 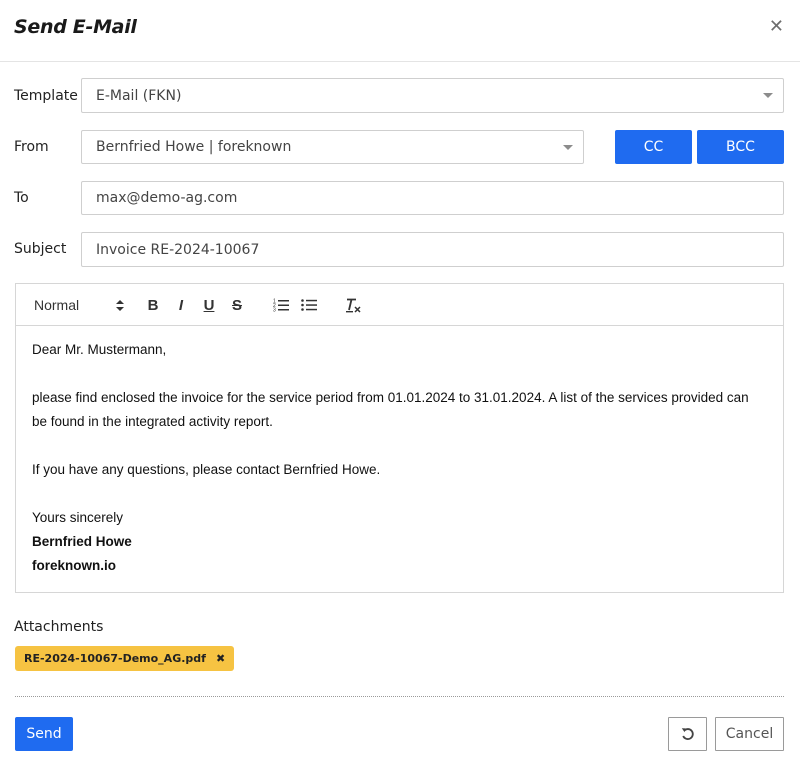 I want to click on editor-toolbar: Normal B I U S 1 2 3, so click(x=399, y=305).